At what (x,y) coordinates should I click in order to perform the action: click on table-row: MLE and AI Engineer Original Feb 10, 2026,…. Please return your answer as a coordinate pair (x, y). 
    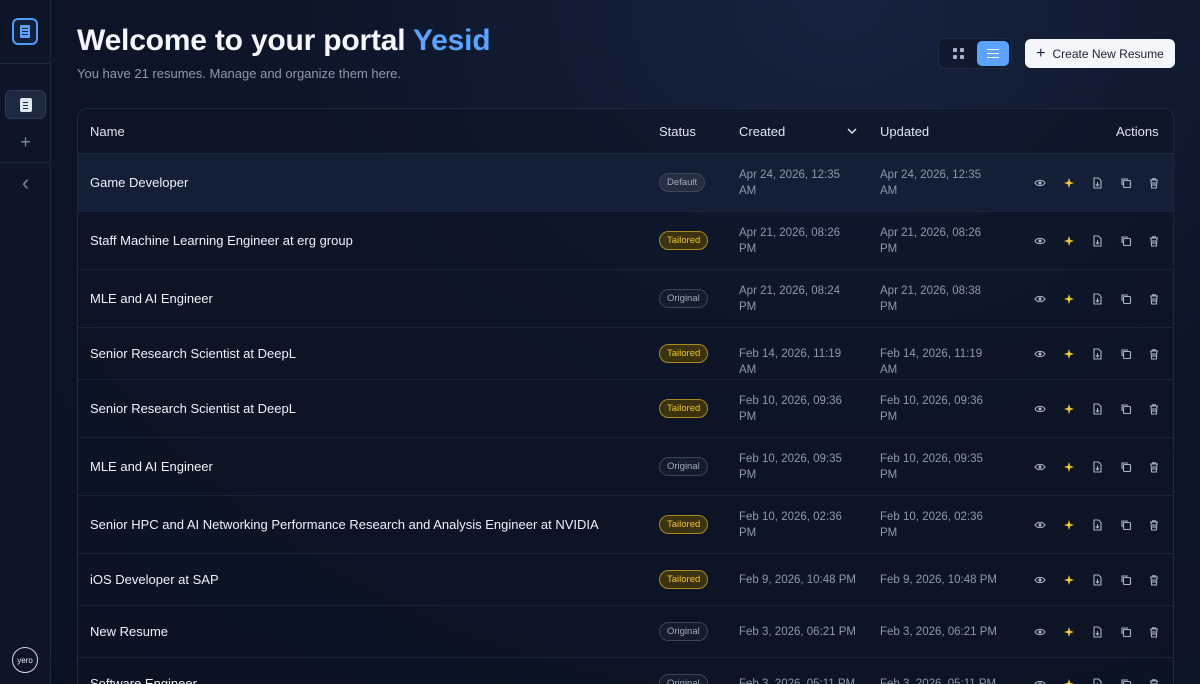
    Looking at the image, I should click on (625, 467).